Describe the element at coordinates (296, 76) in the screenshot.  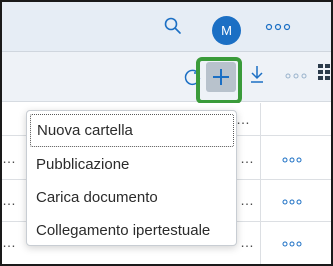
I see `more-actions-icon` at that location.